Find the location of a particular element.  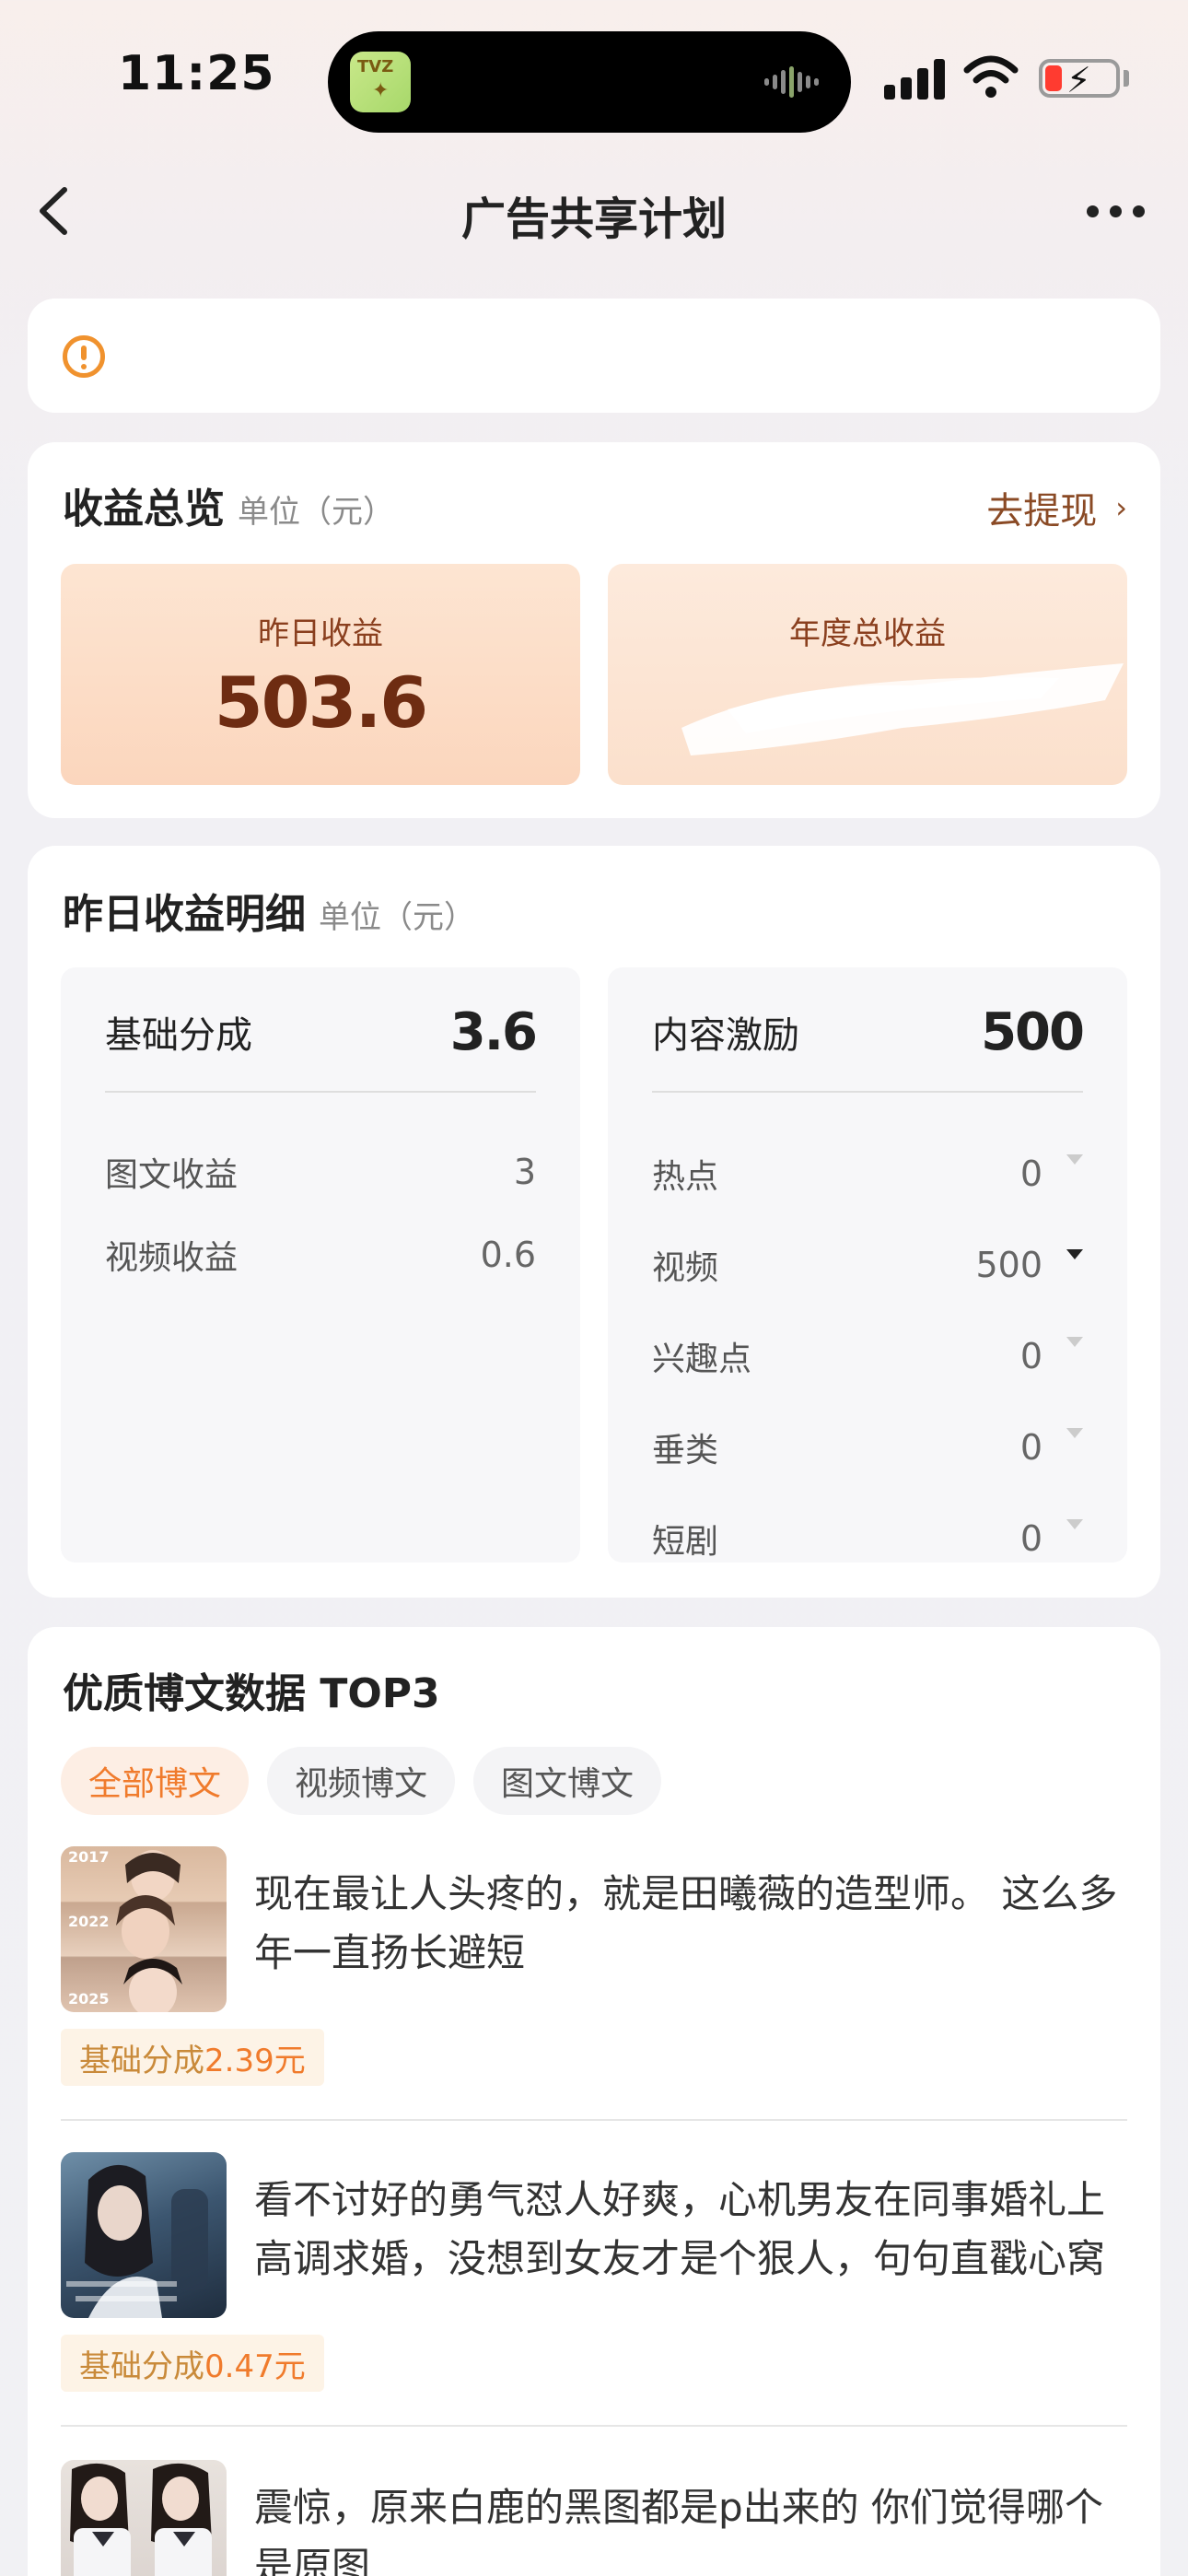

dynamic-island: TVZ ✦ is located at coordinates (589, 82).